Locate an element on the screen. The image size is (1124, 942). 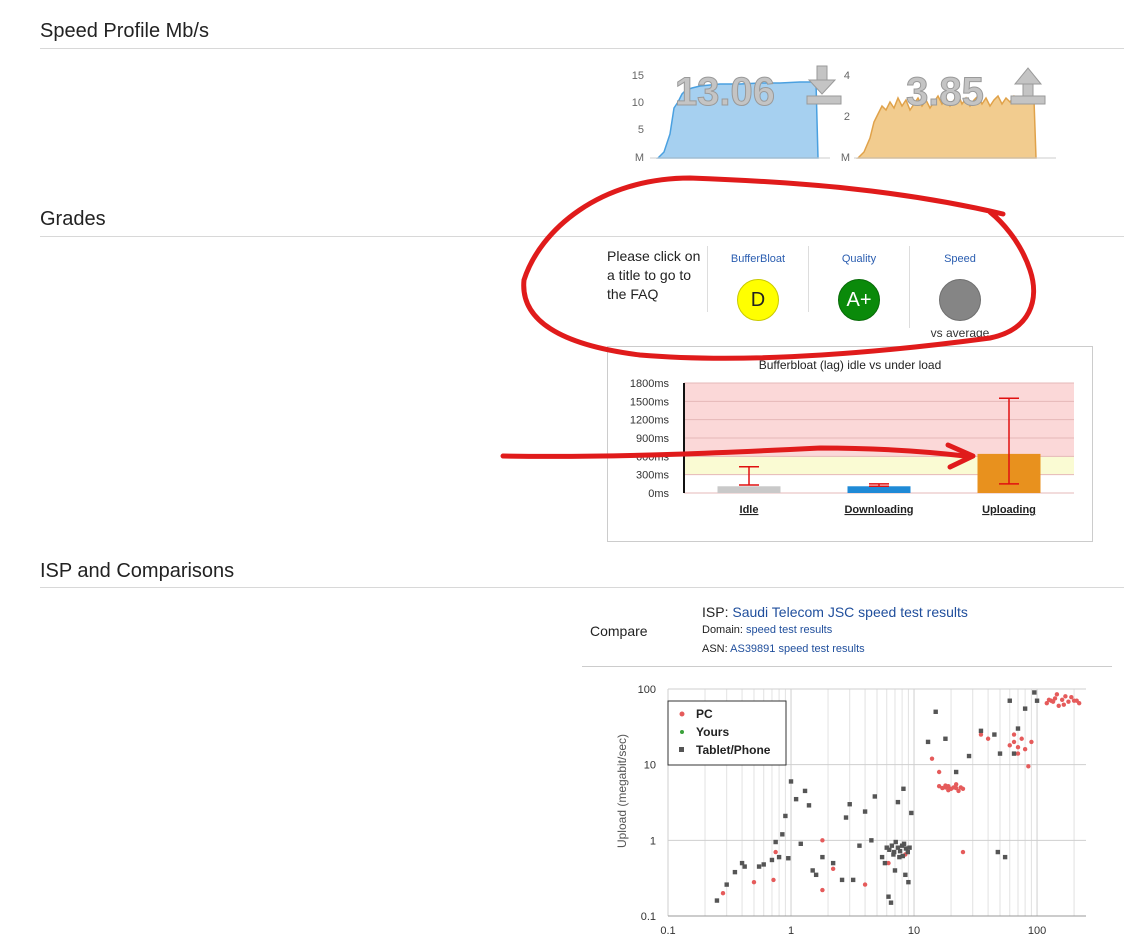
y-tick-label: 0.1 is located at coordinates (648, 917).